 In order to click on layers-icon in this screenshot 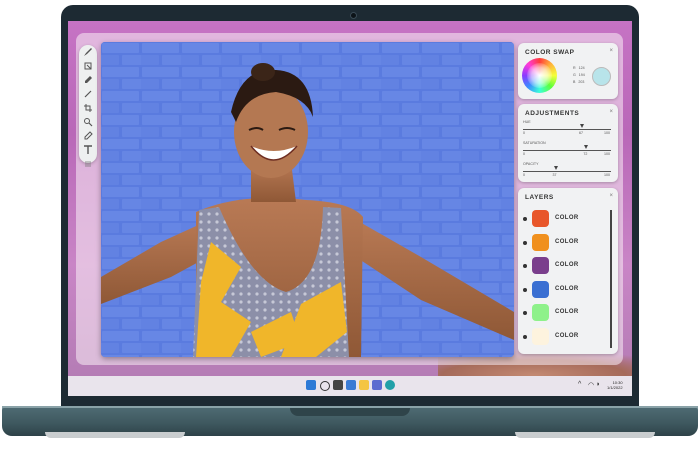, I will do `click(88, 67)`.